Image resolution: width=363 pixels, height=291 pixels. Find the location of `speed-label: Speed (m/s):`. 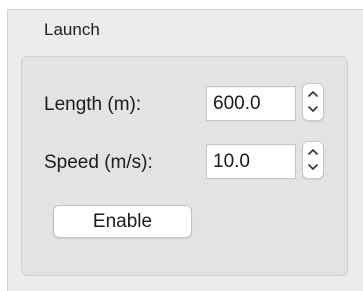

speed-label: Speed (m/s): is located at coordinates (98, 162).